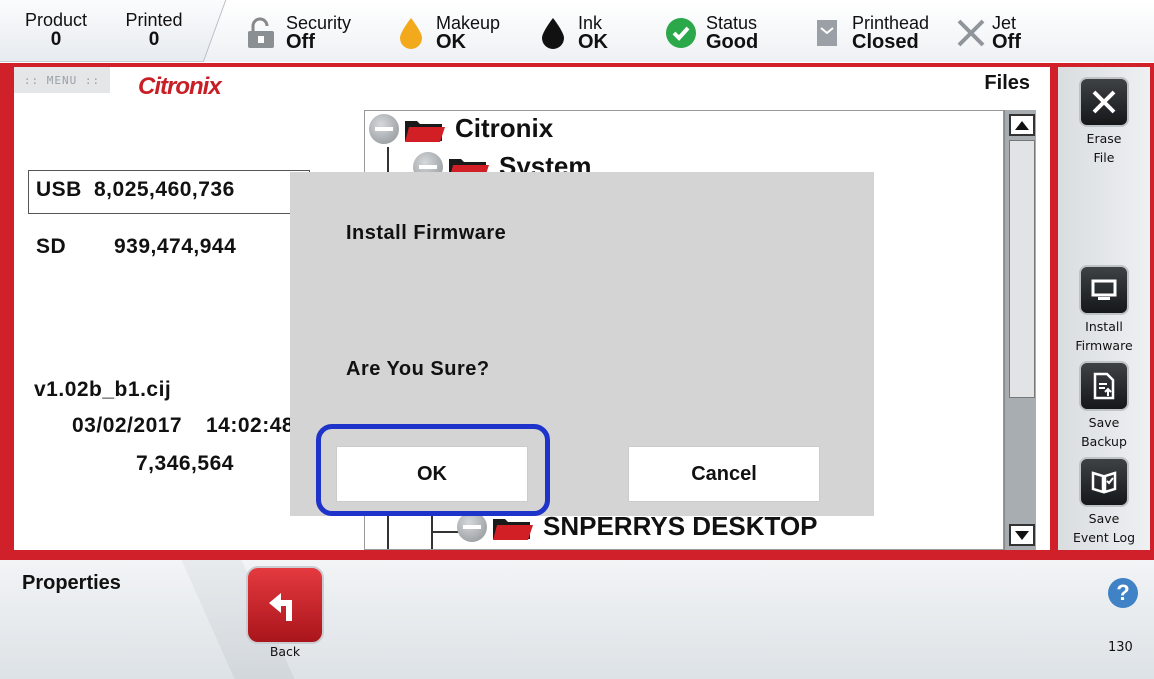 The height and width of the screenshot is (679, 1154). I want to click on check-circle-icon, so click(681, 33).